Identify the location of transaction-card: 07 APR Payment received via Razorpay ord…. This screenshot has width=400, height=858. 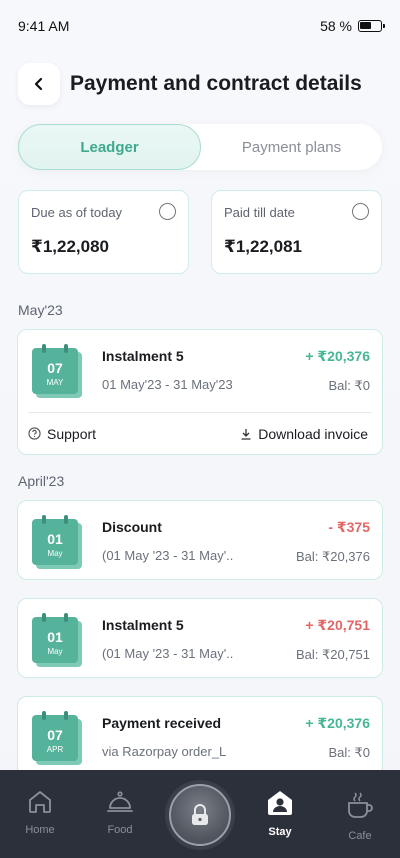
(200, 736).